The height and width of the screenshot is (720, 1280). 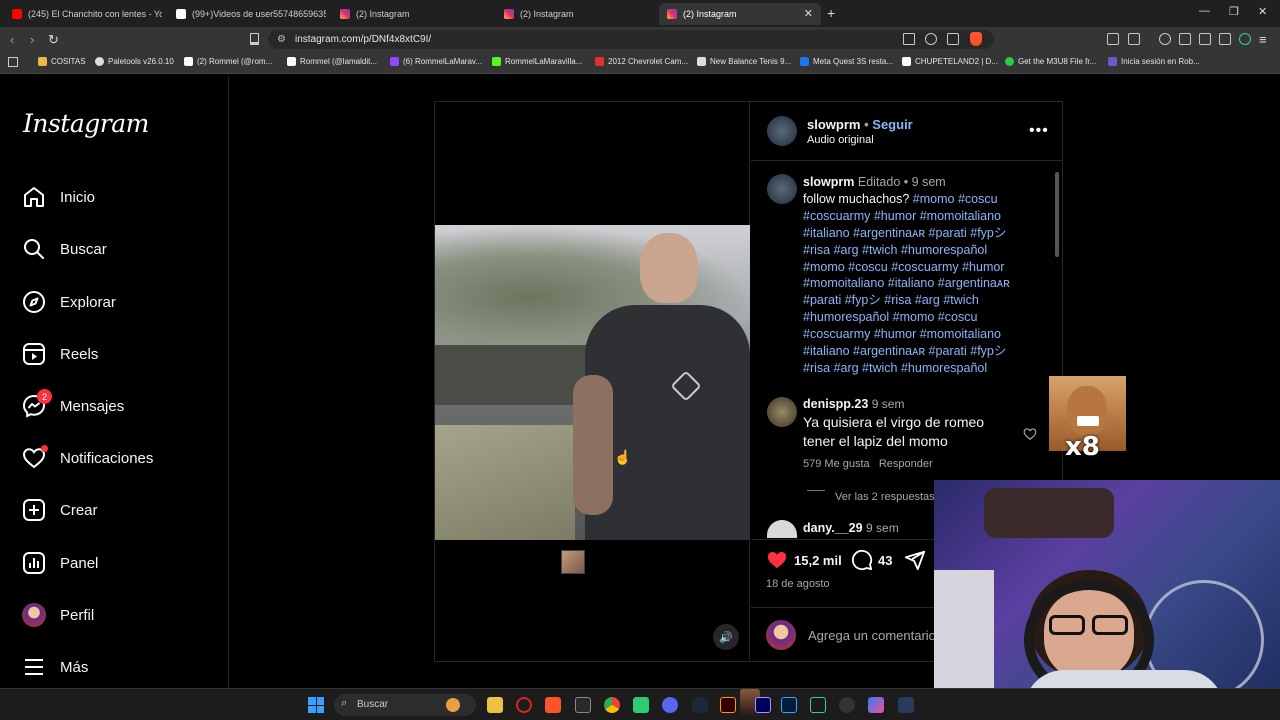 What do you see at coordinates (828, 182) in the screenshot?
I see `caption-username: slowprm` at bounding box center [828, 182].